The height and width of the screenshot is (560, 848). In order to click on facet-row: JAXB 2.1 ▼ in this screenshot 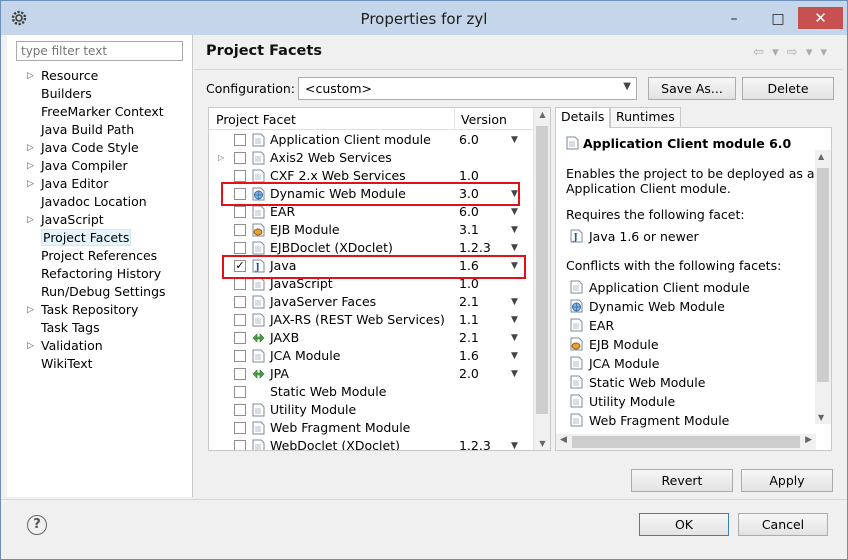, I will do `click(372, 338)`.